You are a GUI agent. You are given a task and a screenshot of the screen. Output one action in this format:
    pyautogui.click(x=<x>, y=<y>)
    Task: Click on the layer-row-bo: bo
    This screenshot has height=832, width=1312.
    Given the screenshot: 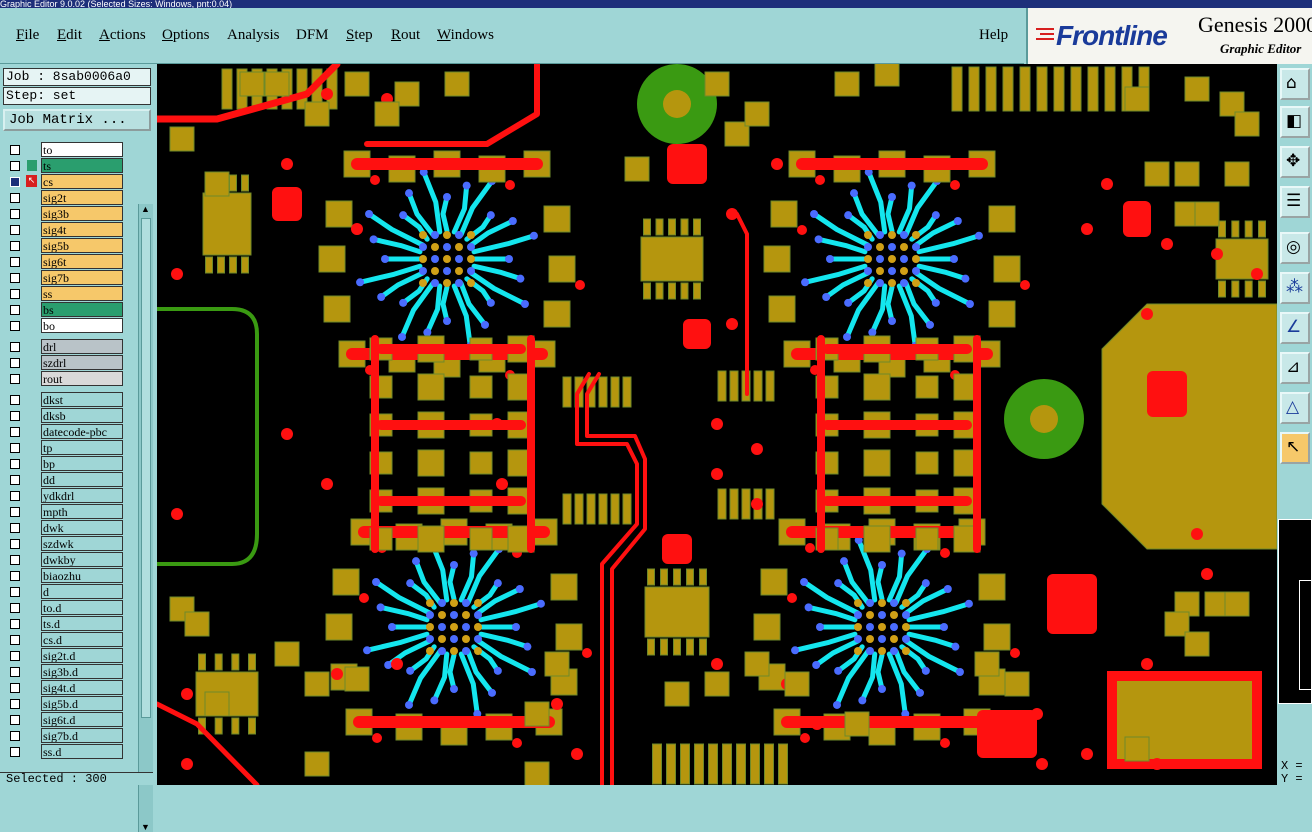 What is the action you would take?
    pyautogui.click(x=65, y=326)
    